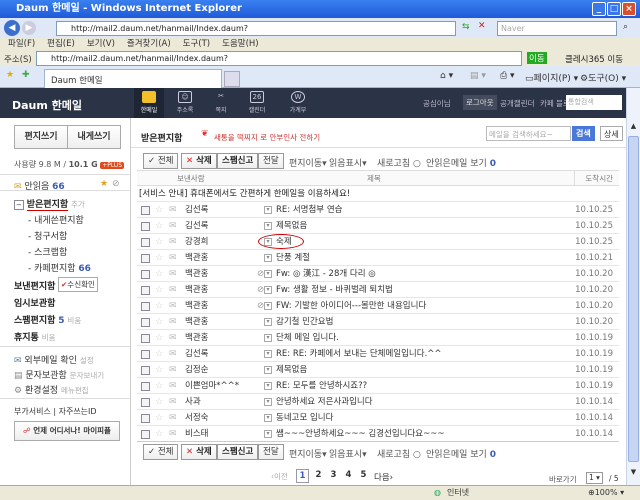 The height and width of the screenshot is (500, 640). Describe the element at coordinates (298, 102) in the screenshot. I see `nav-account-book: W 가계부` at that location.